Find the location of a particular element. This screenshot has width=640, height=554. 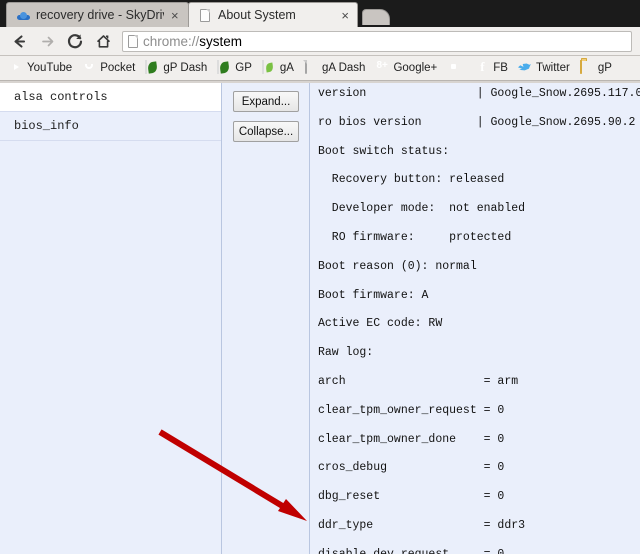

new-tab-button is located at coordinates (376, 17).